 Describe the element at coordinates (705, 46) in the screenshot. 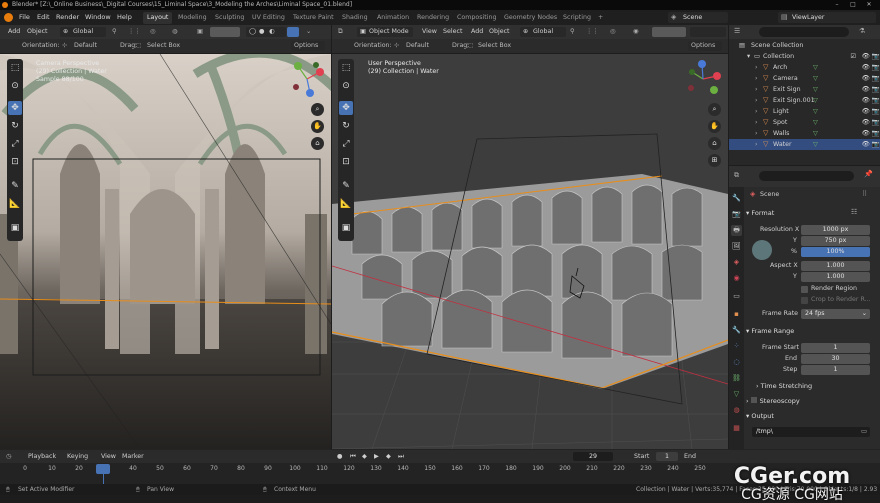

I see `right-options-dropdown: Options` at that location.